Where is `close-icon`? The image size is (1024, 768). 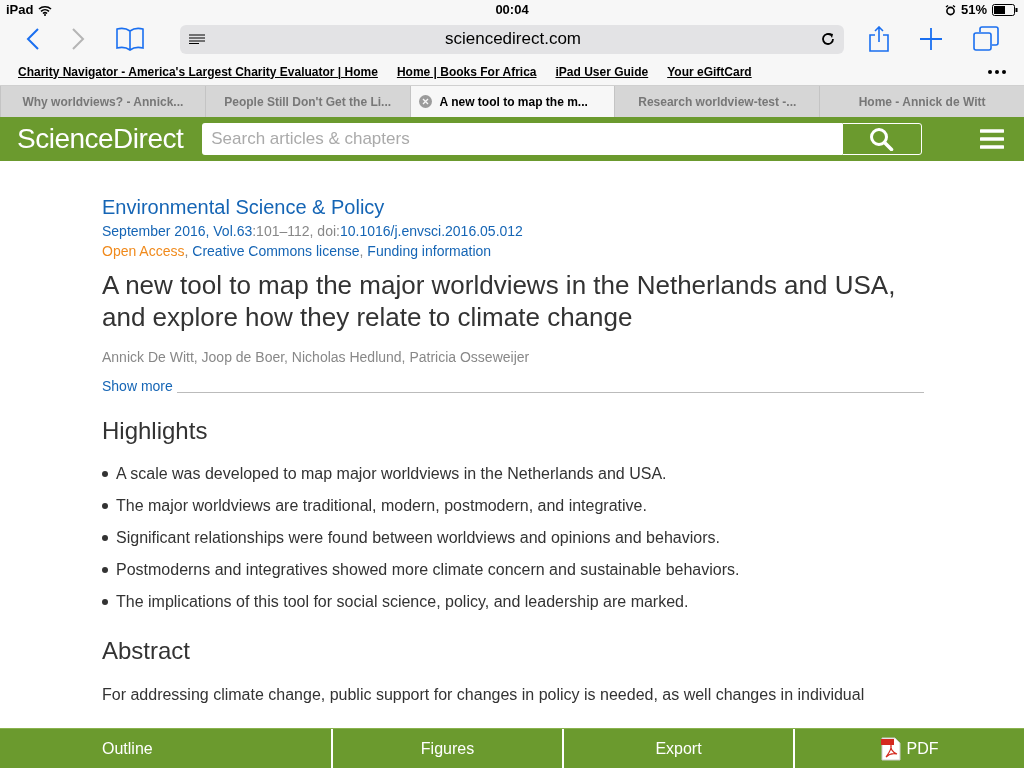 close-icon is located at coordinates (425, 101).